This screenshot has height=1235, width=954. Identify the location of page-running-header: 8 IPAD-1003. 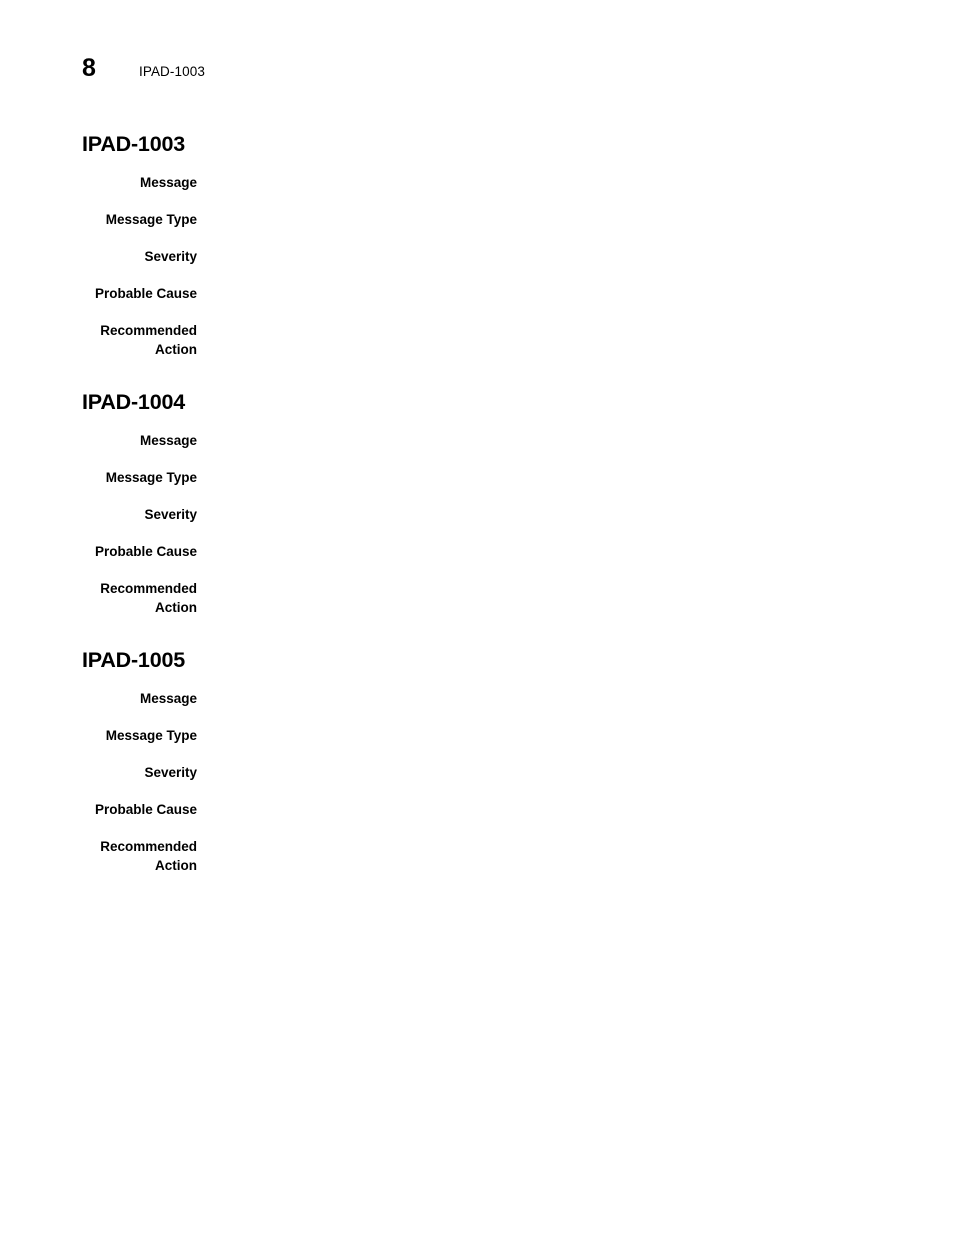
(477, 73).